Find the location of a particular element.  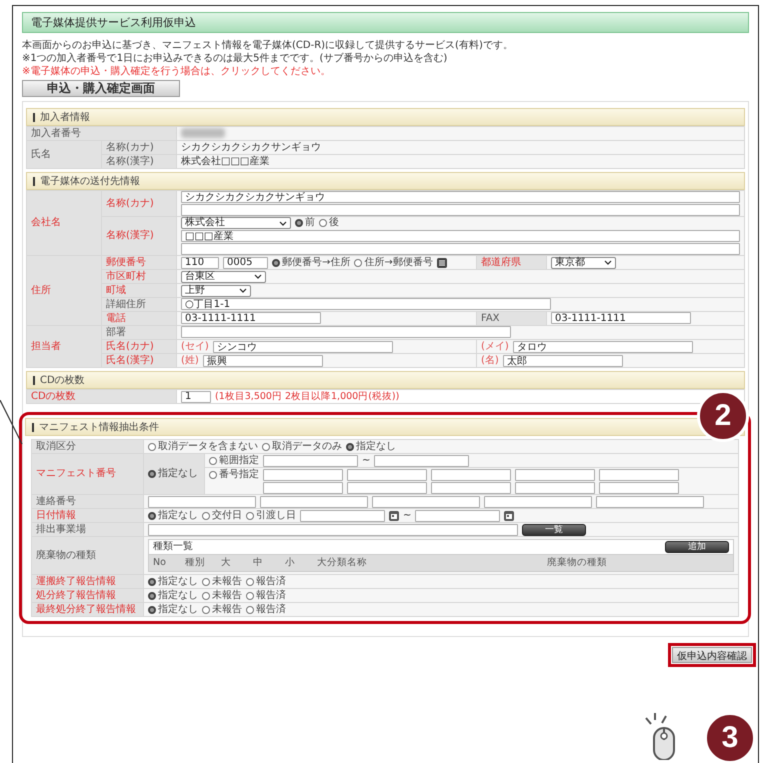

text-field: 1 is located at coordinates (196, 396).